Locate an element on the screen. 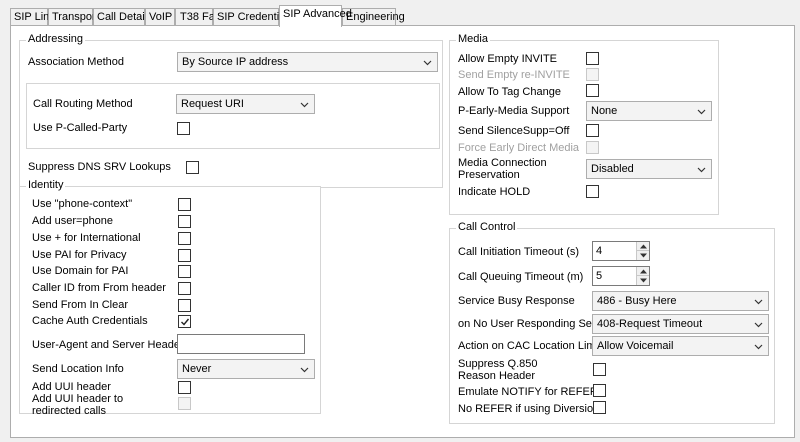  use-domain-pai-checkbox is located at coordinates (184, 271).